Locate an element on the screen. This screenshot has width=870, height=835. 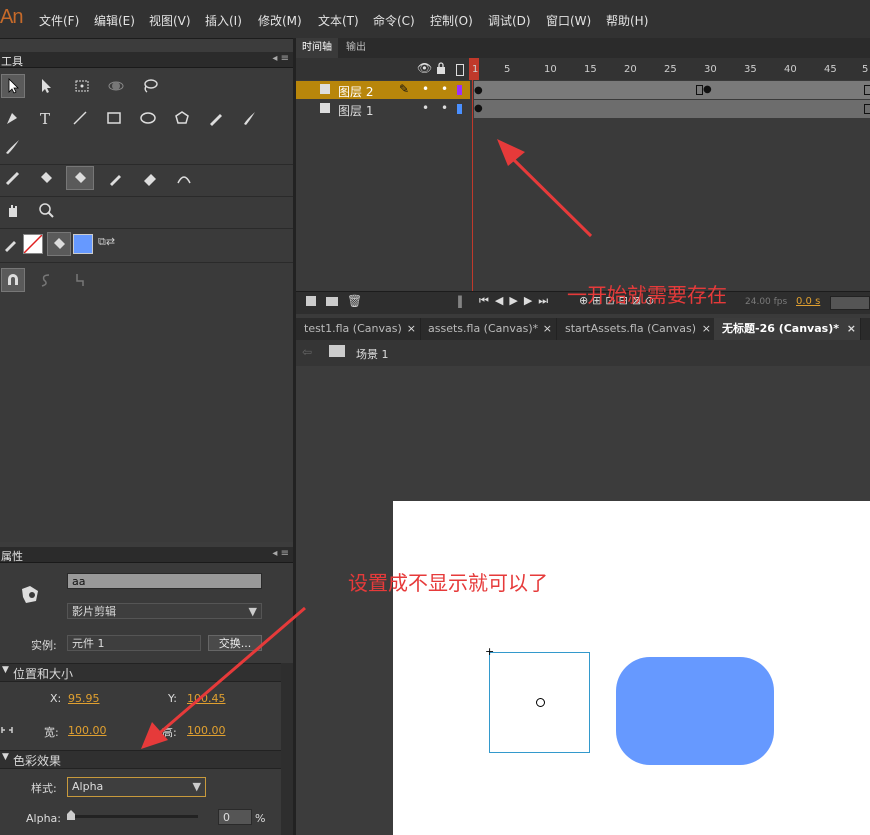
x-value: 95.95 is located at coordinates (84, 698).